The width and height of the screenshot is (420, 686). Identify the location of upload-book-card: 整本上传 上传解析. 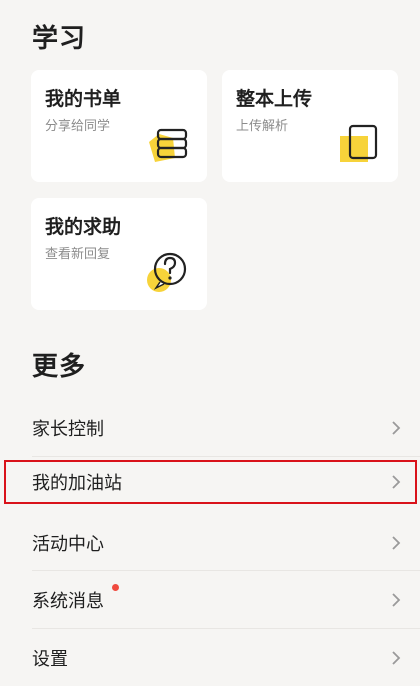
(310, 126).